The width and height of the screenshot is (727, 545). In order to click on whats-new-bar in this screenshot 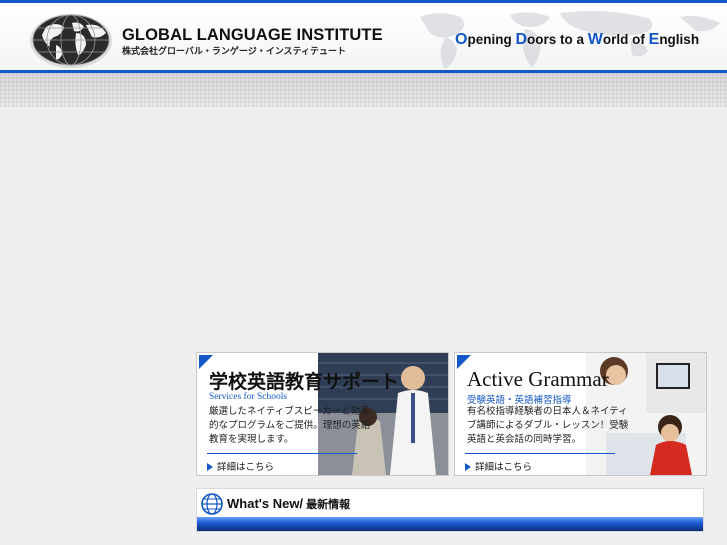, I will do `click(450, 524)`.